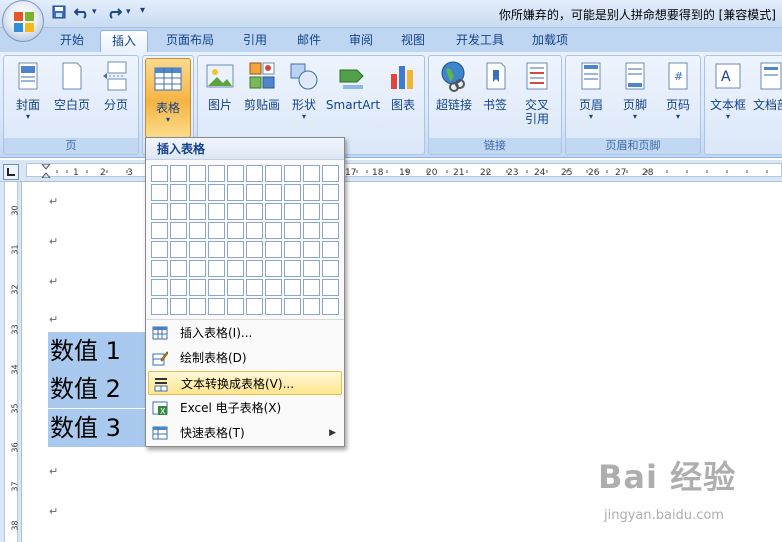 The image size is (782, 542). What do you see at coordinates (728, 91) in the screenshot?
I see `textbox-button: A 文本框 ▾` at bounding box center [728, 91].